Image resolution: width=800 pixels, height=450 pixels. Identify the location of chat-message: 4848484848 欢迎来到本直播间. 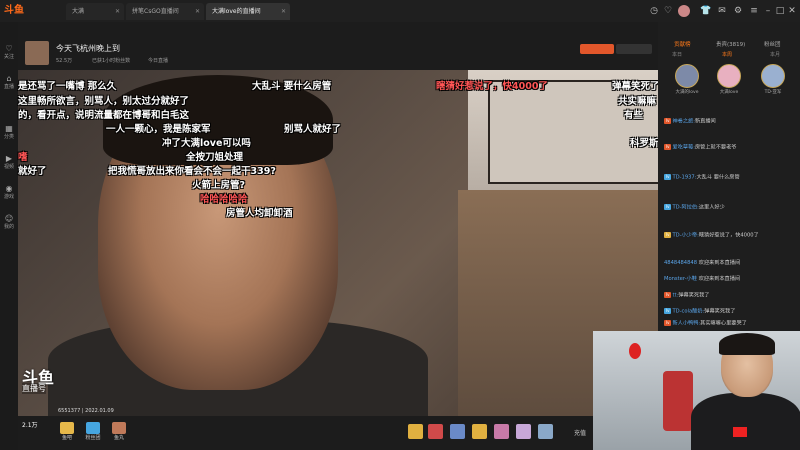
(702, 263).